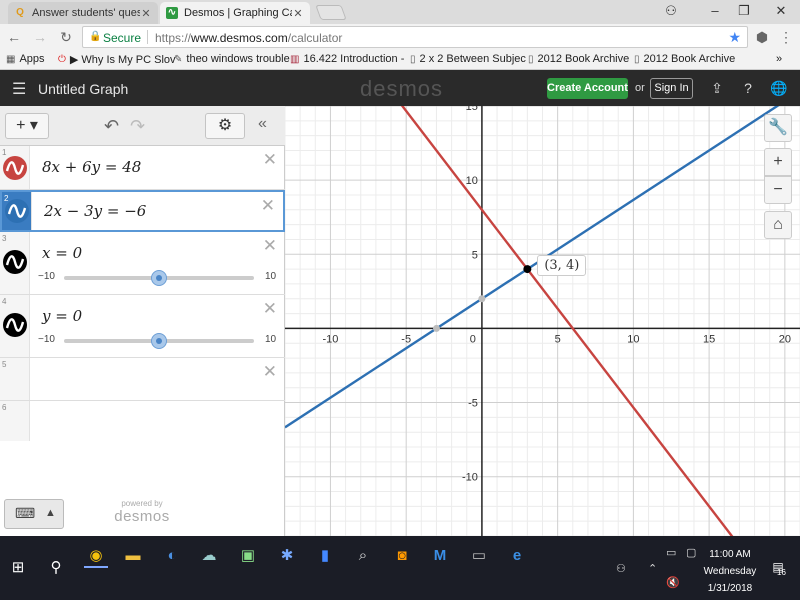 This screenshot has height=600, width=800. I want to click on display-icon: ▢, so click(691, 552).